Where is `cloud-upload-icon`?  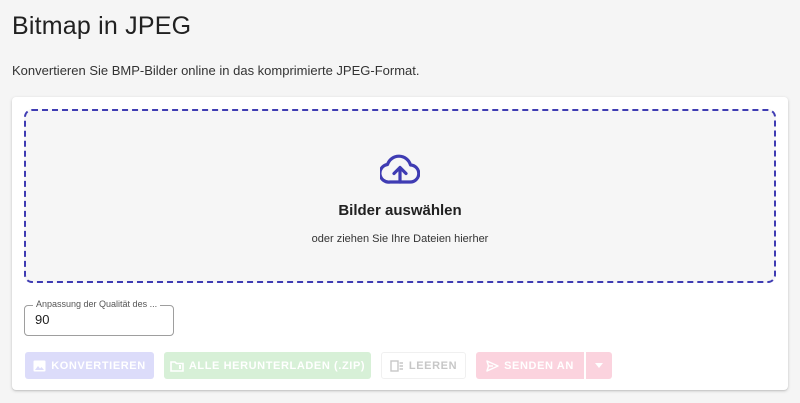
cloud-upload-icon is located at coordinates (400, 169).